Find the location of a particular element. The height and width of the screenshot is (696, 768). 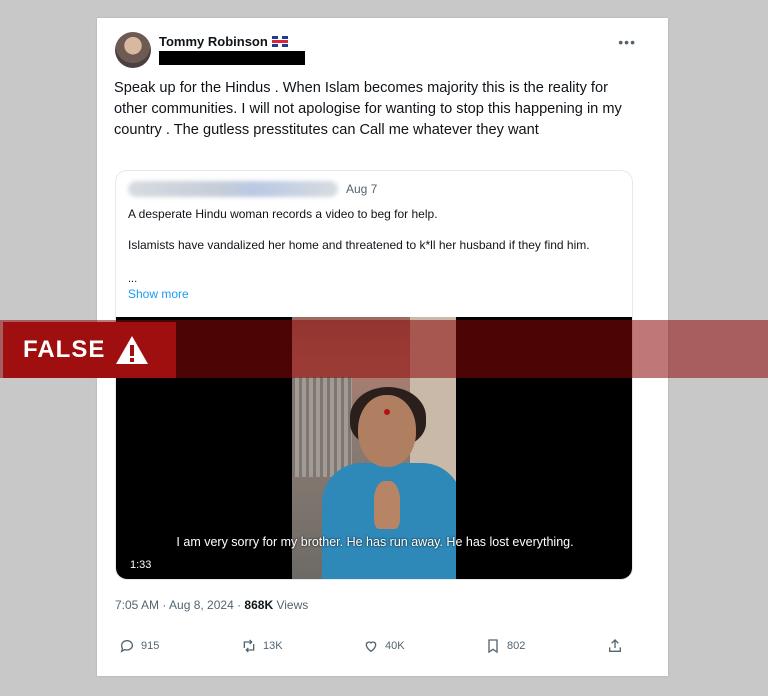

avatar is located at coordinates (133, 50).